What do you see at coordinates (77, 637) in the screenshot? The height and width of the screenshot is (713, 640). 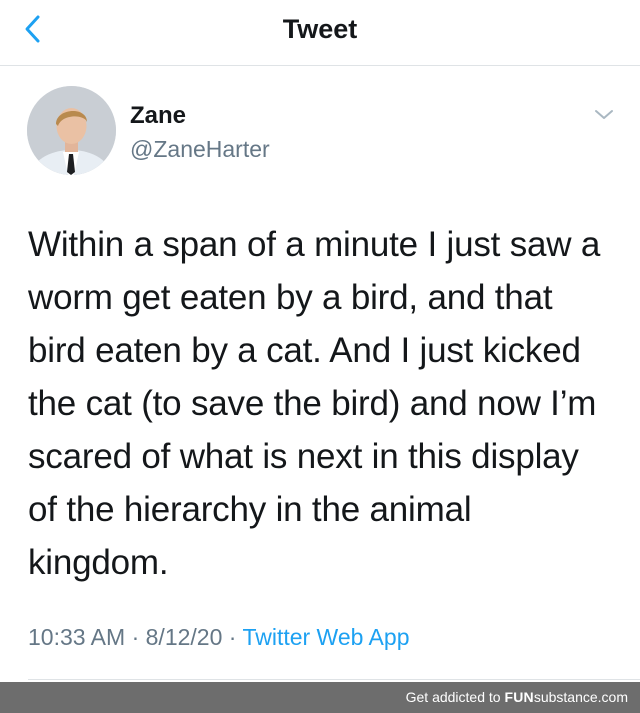 I see `tweet-time: 10:33 AM` at bounding box center [77, 637].